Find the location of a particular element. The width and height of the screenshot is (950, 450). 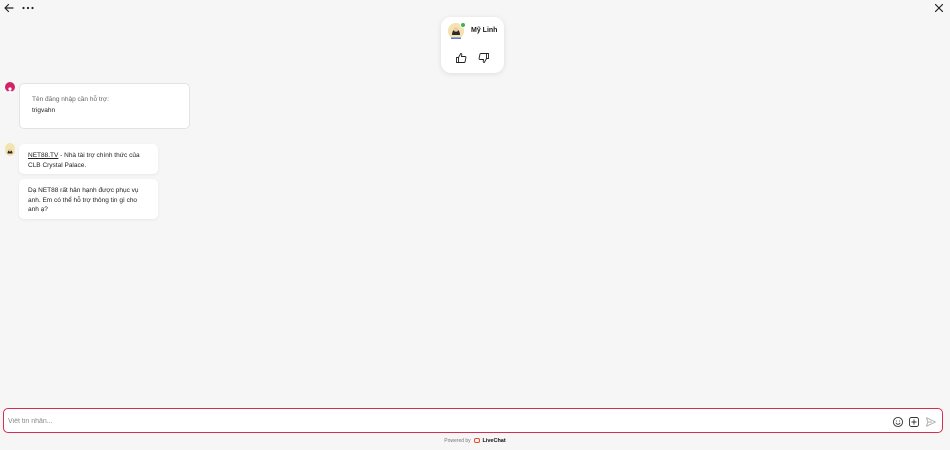

form-field-value: trigvahn is located at coordinates (44, 110).